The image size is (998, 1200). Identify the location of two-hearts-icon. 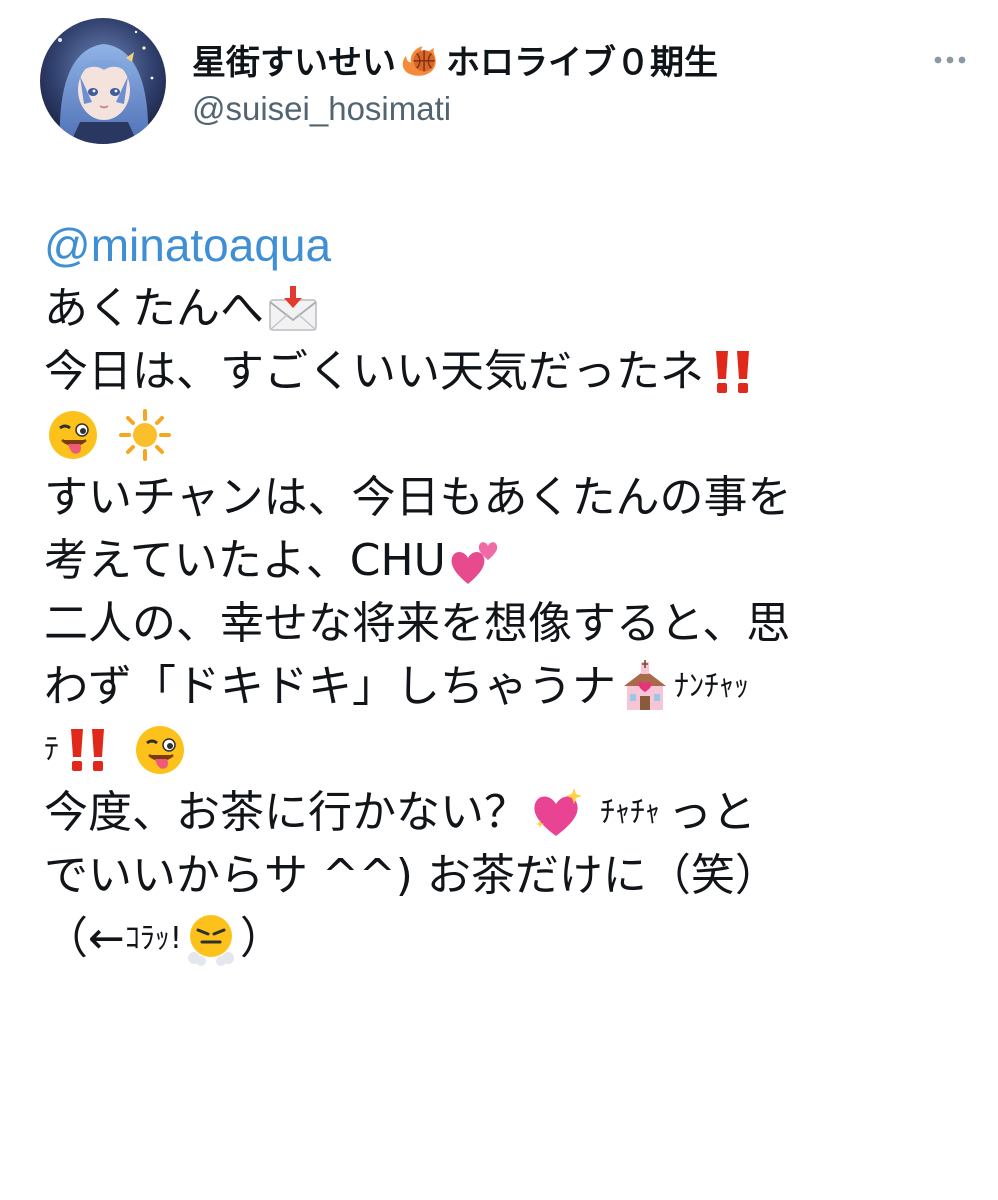
(475, 561).